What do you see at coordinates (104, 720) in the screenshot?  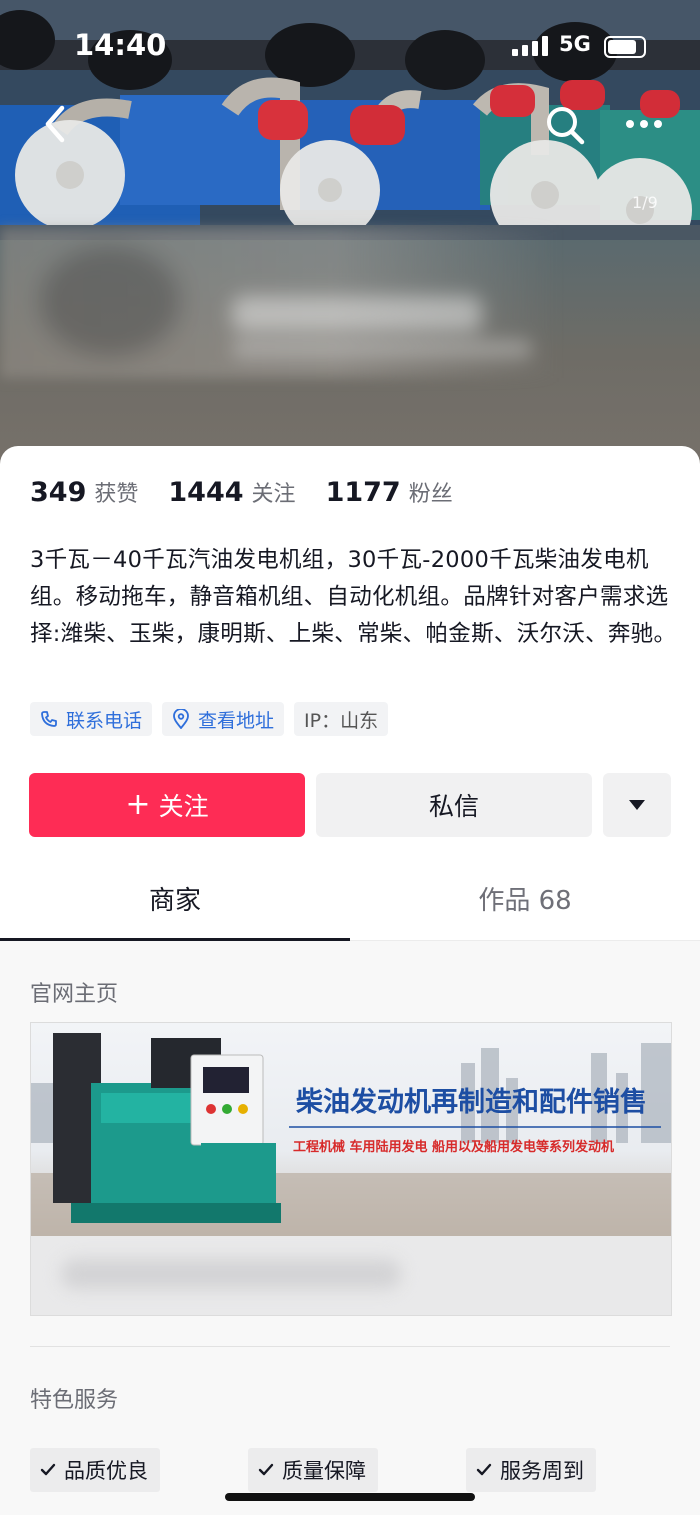 I see `contact-phone-label: 联系电话` at bounding box center [104, 720].